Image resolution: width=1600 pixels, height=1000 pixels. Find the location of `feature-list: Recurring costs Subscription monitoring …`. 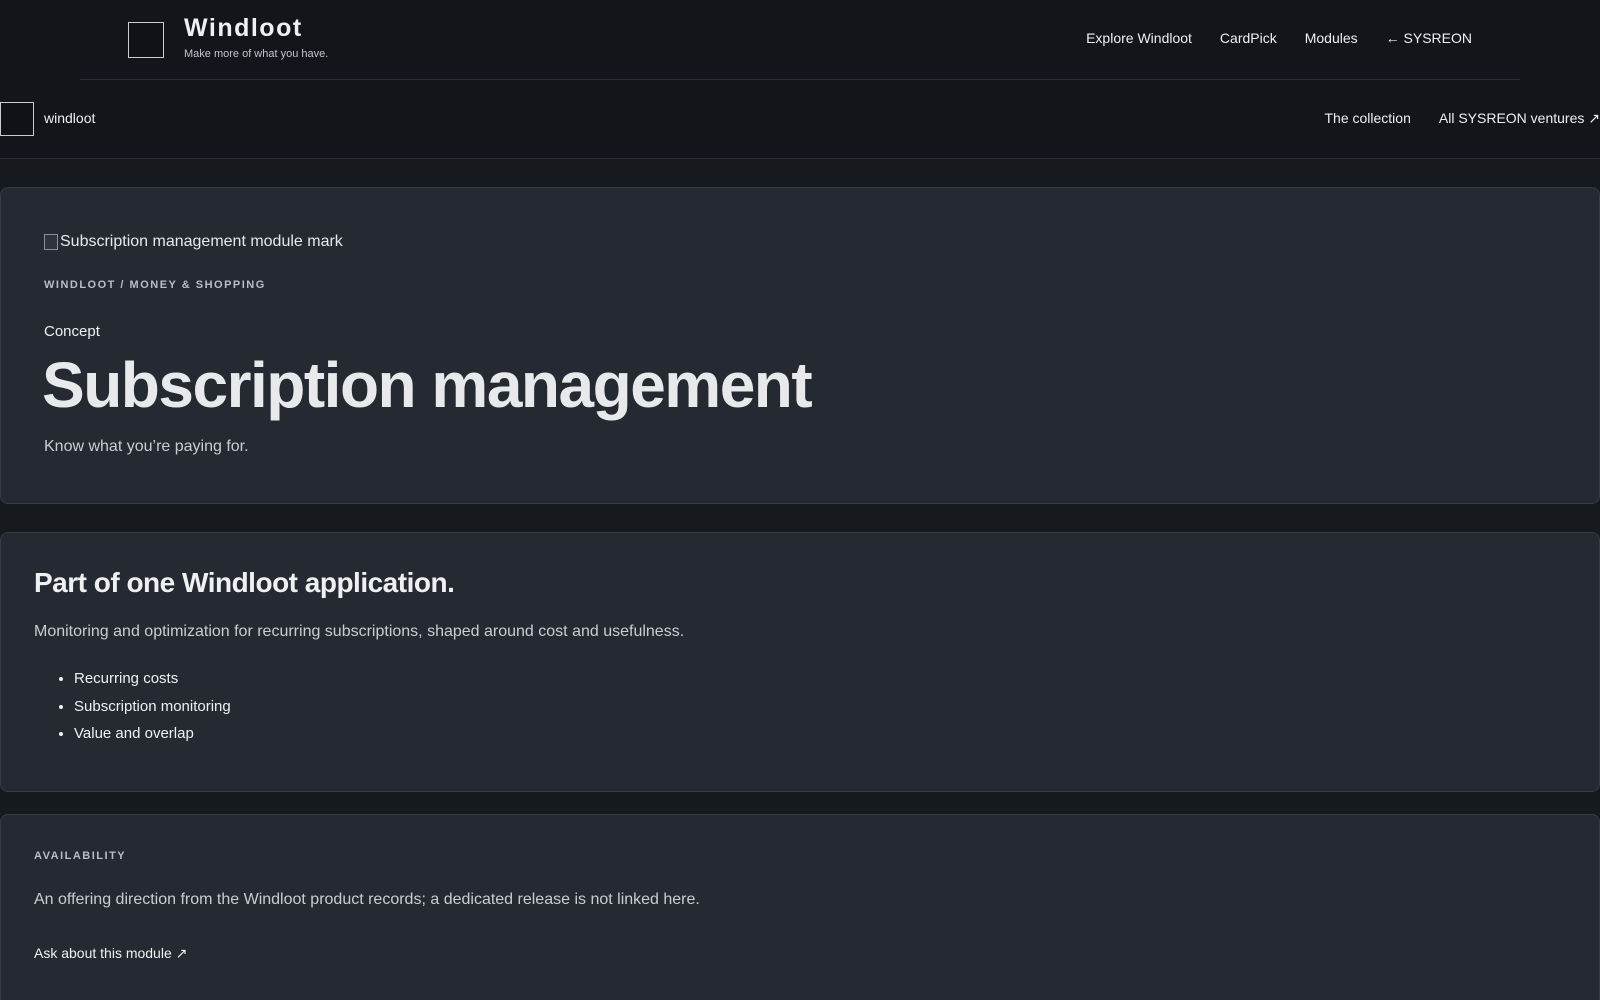

feature-list: Recurring costs Subscription monitoring … is located at coordinates (152, 706).